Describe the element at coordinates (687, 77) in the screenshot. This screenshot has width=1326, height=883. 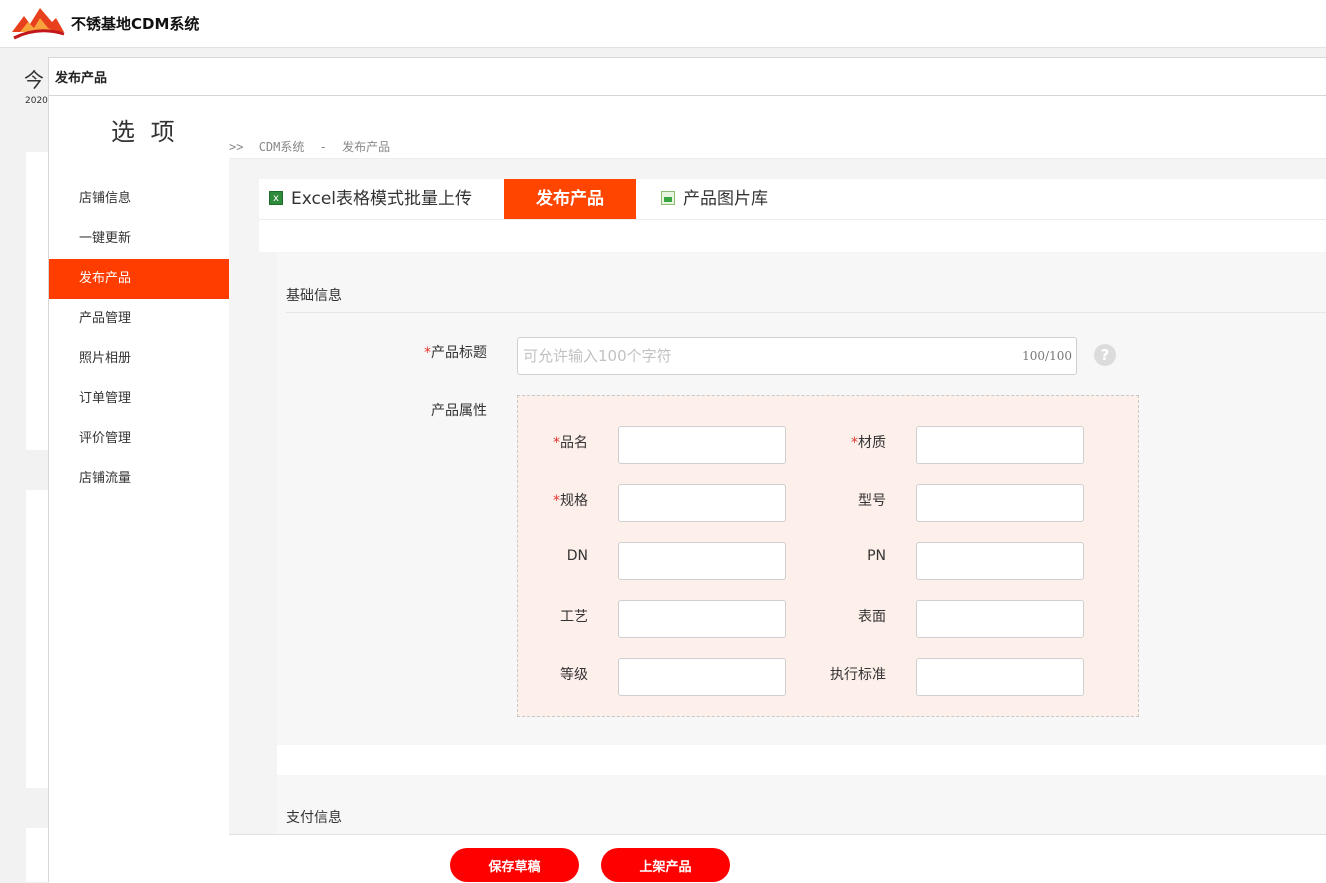
I see `dialog-titlebar: 发布产品` at that location.